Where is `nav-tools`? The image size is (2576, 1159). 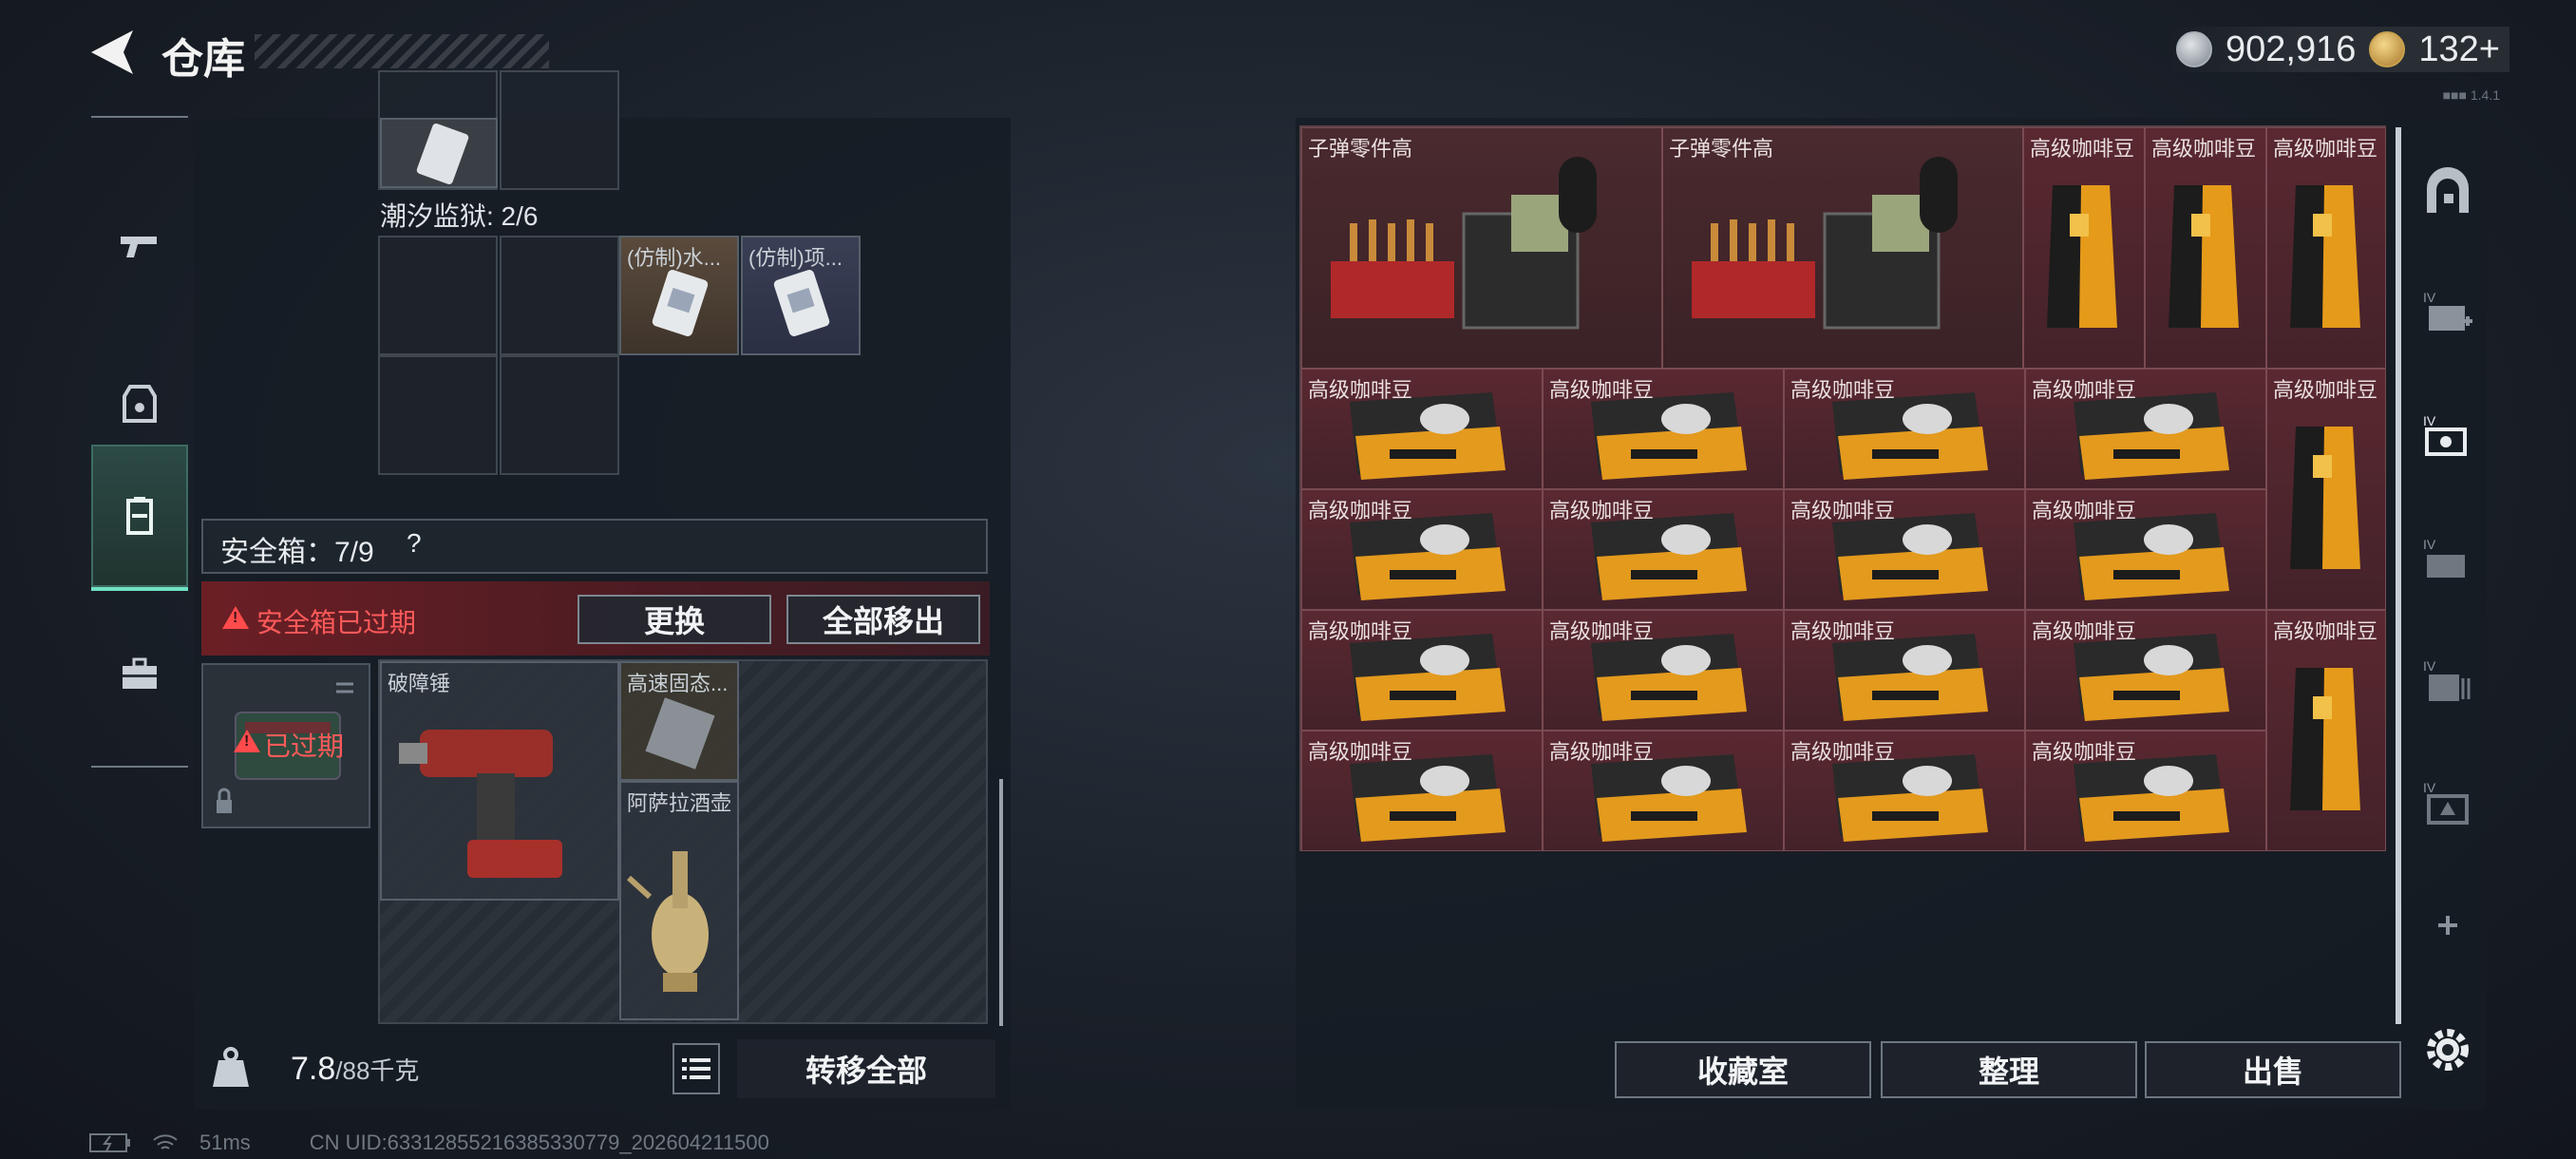 nav-tools is located at coordinates (139, 673).